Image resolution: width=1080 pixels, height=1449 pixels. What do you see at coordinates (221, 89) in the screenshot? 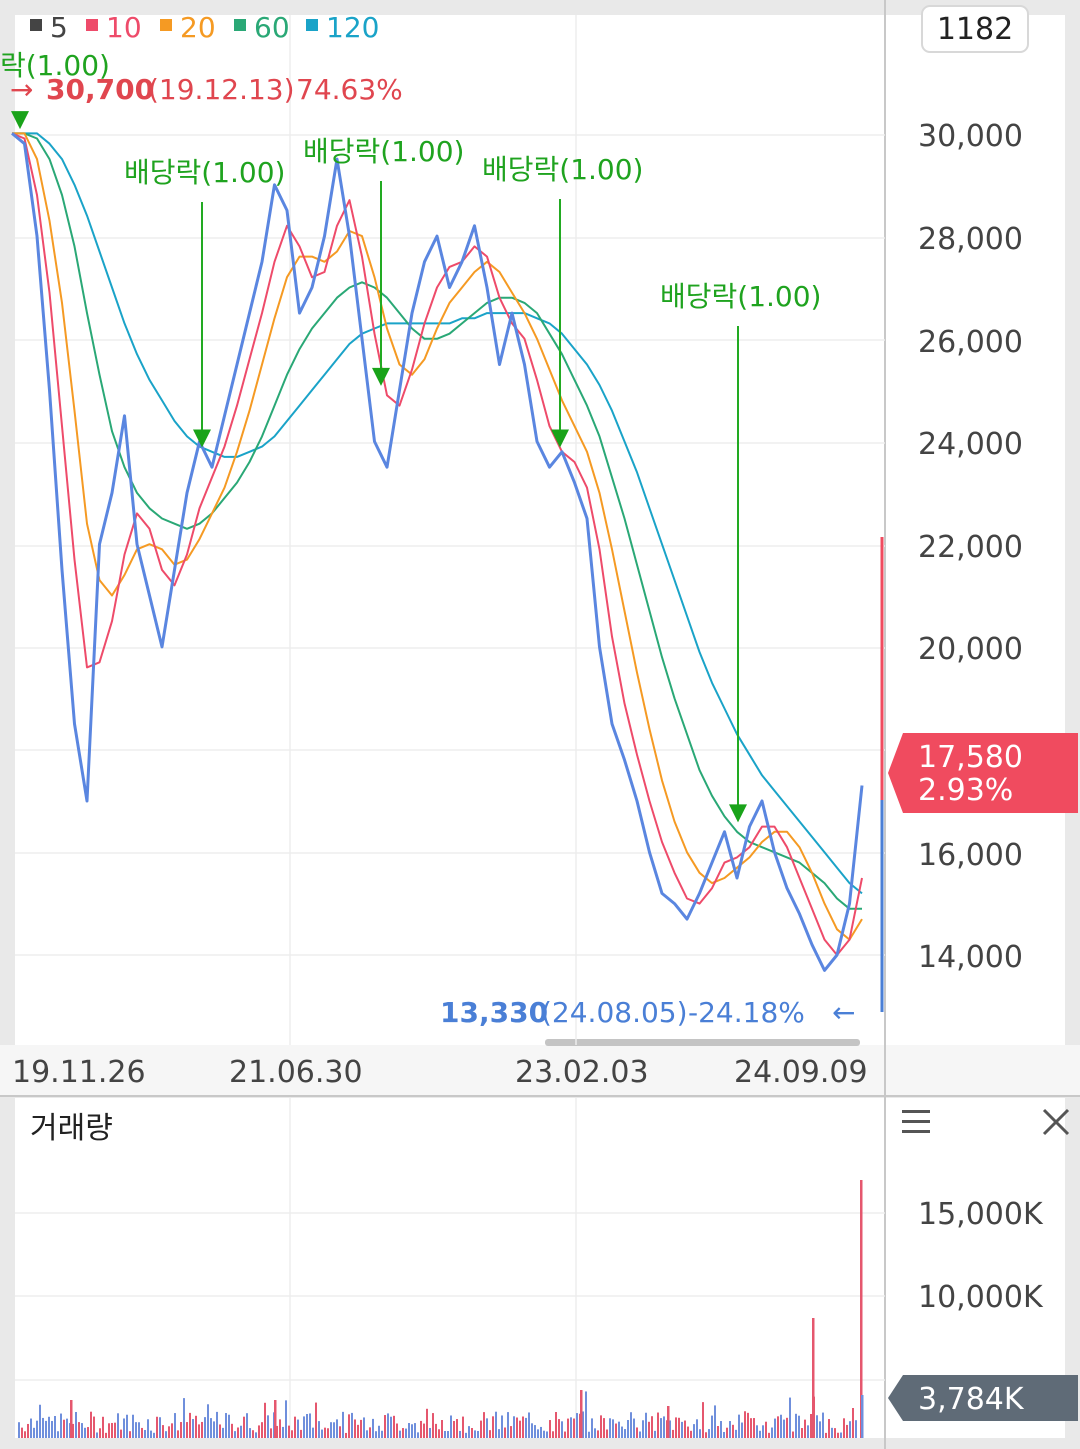
I see `high-date: (19.12.13)` at bounding box center [221, 89].